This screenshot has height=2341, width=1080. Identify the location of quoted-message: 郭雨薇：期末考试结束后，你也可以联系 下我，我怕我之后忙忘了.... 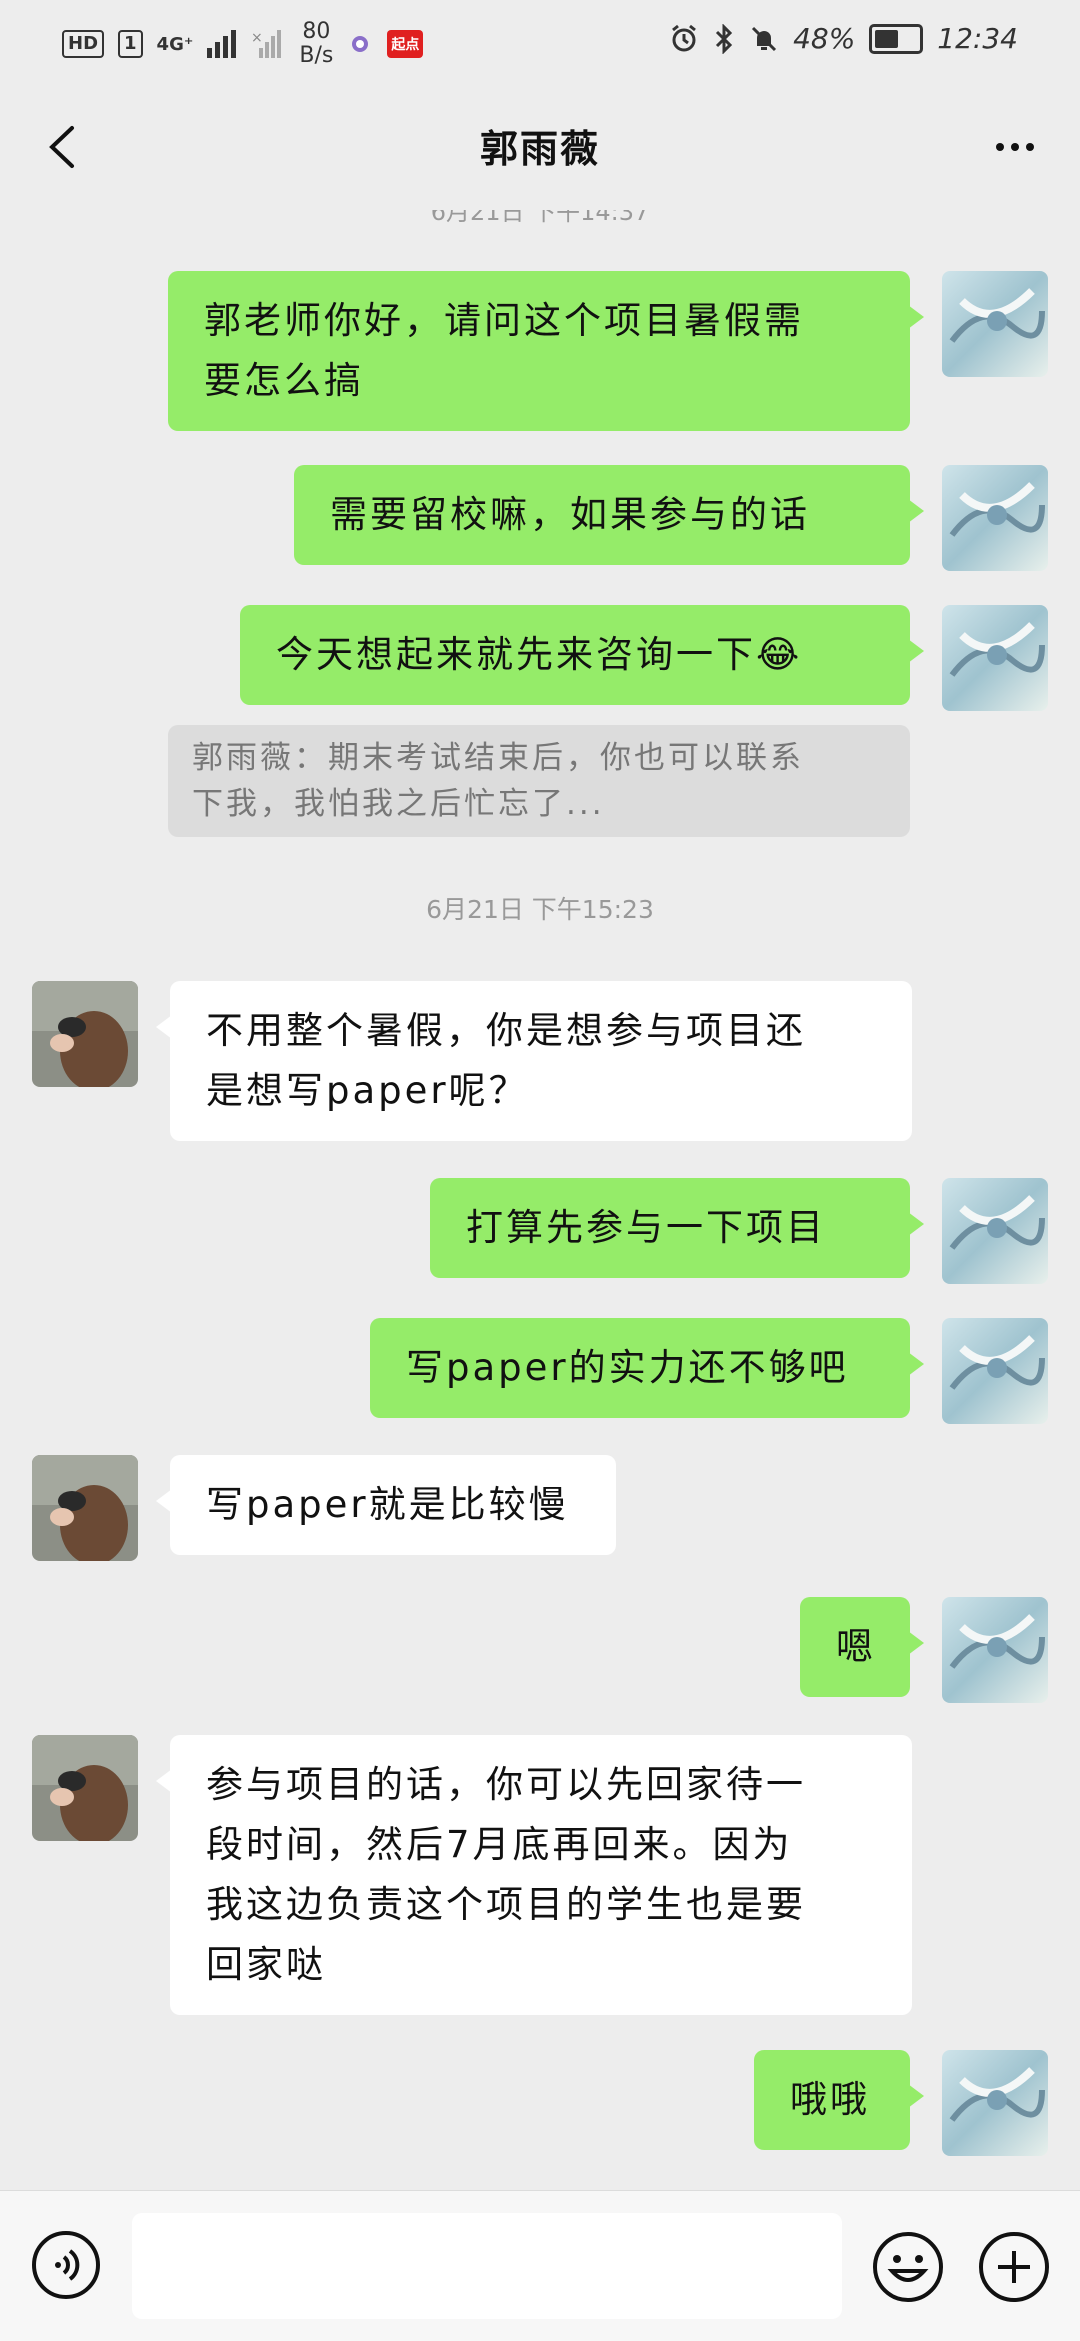
(539, 781).